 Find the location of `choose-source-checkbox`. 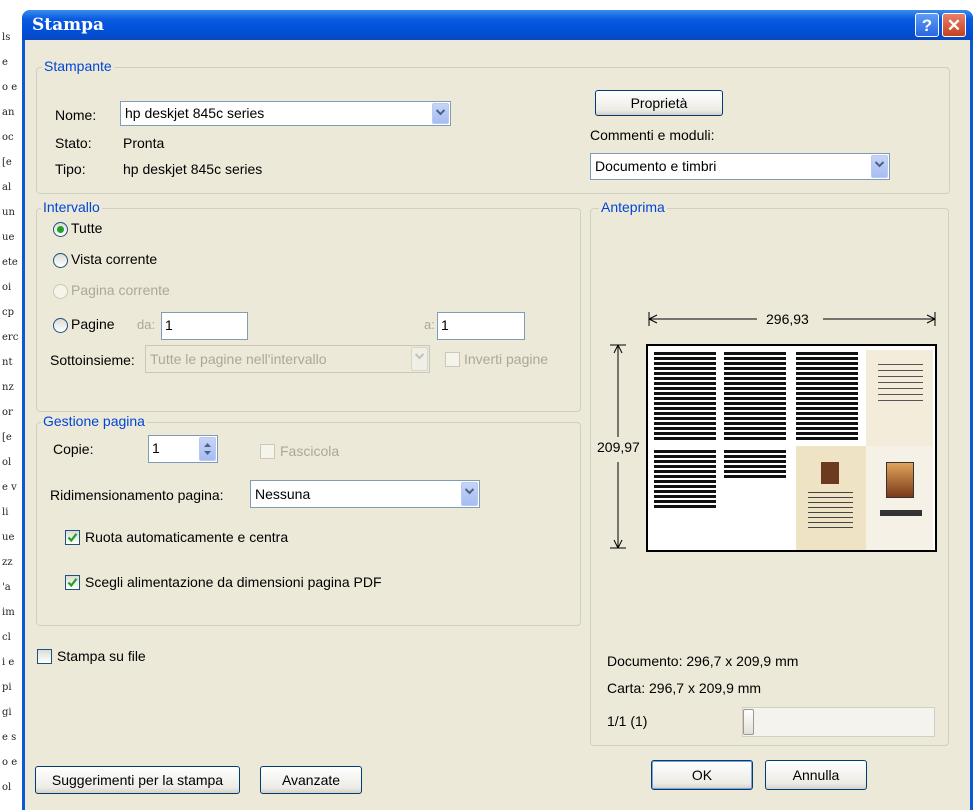

choose-source-checkbox is located at coordinates (72, 582).